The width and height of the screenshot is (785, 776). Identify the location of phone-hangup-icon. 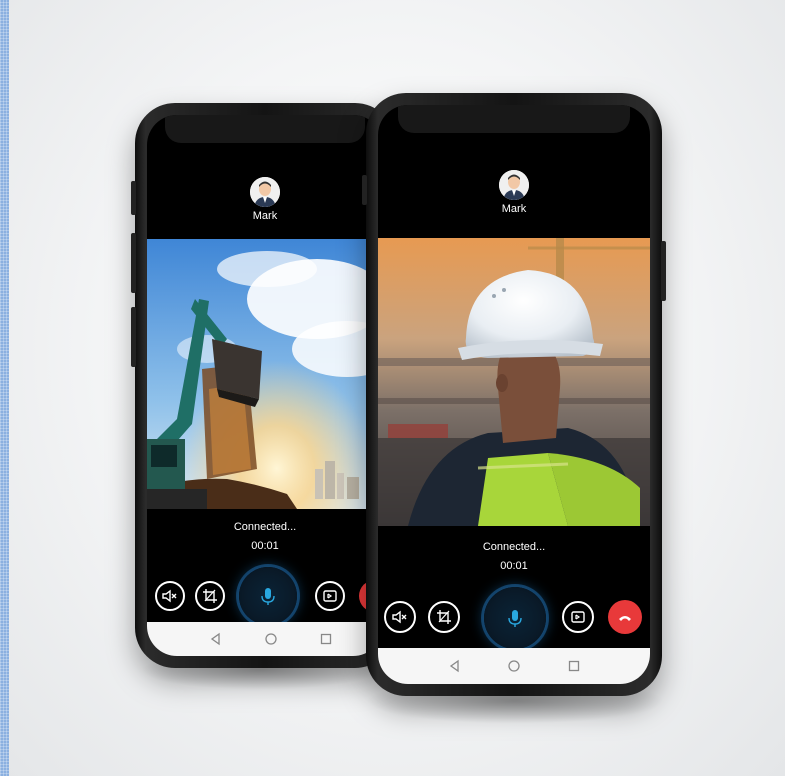
(625, 618).